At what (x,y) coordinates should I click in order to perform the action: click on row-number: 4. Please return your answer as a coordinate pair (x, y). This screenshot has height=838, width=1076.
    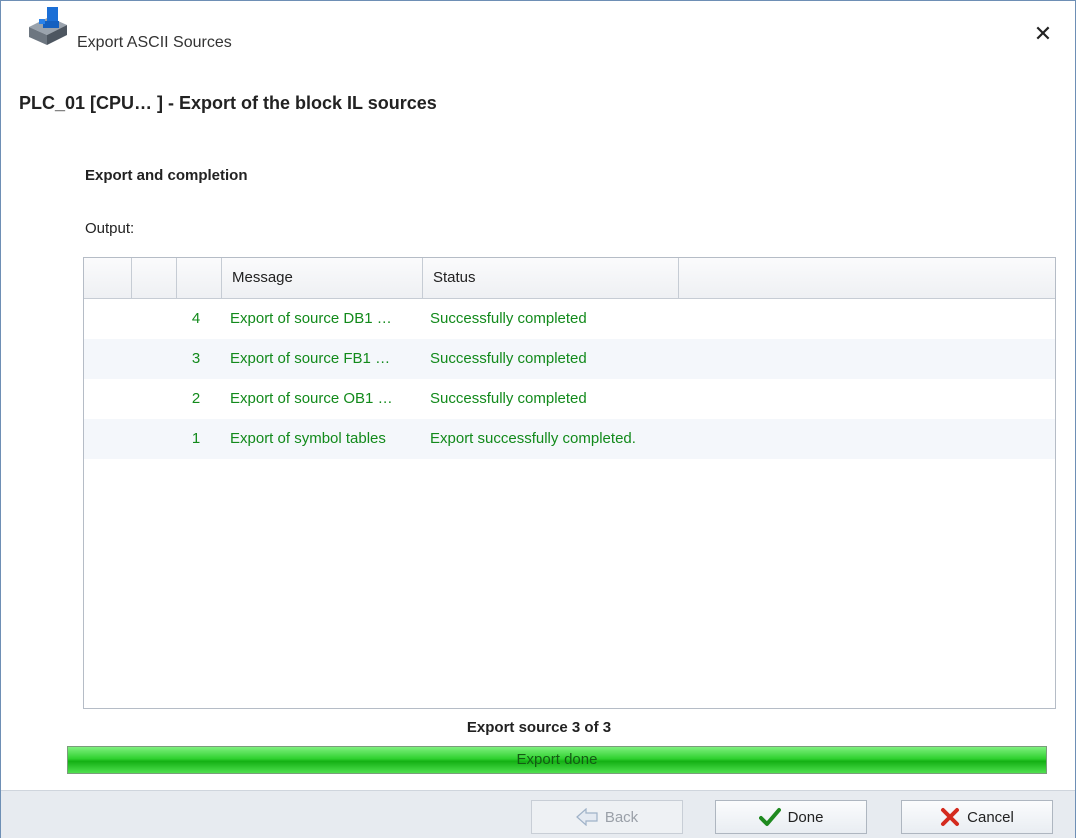
    Looking at the image, I should click on (196, 318).